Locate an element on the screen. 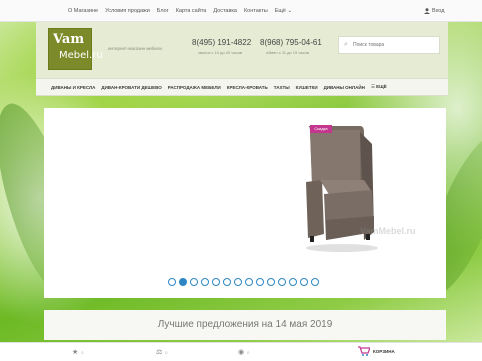 The height and width of the screenshot is (361, 482). cart-button: КОРЗИНА is located at coordinates (376, 351).